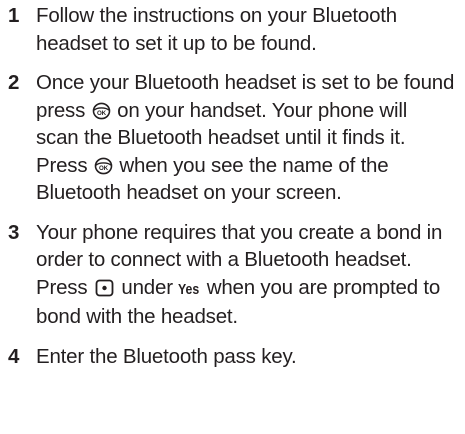 Image resolution: width=465 pixels, height=434 pixels. I want to click on center-select-key-icon, so click(104, 287).